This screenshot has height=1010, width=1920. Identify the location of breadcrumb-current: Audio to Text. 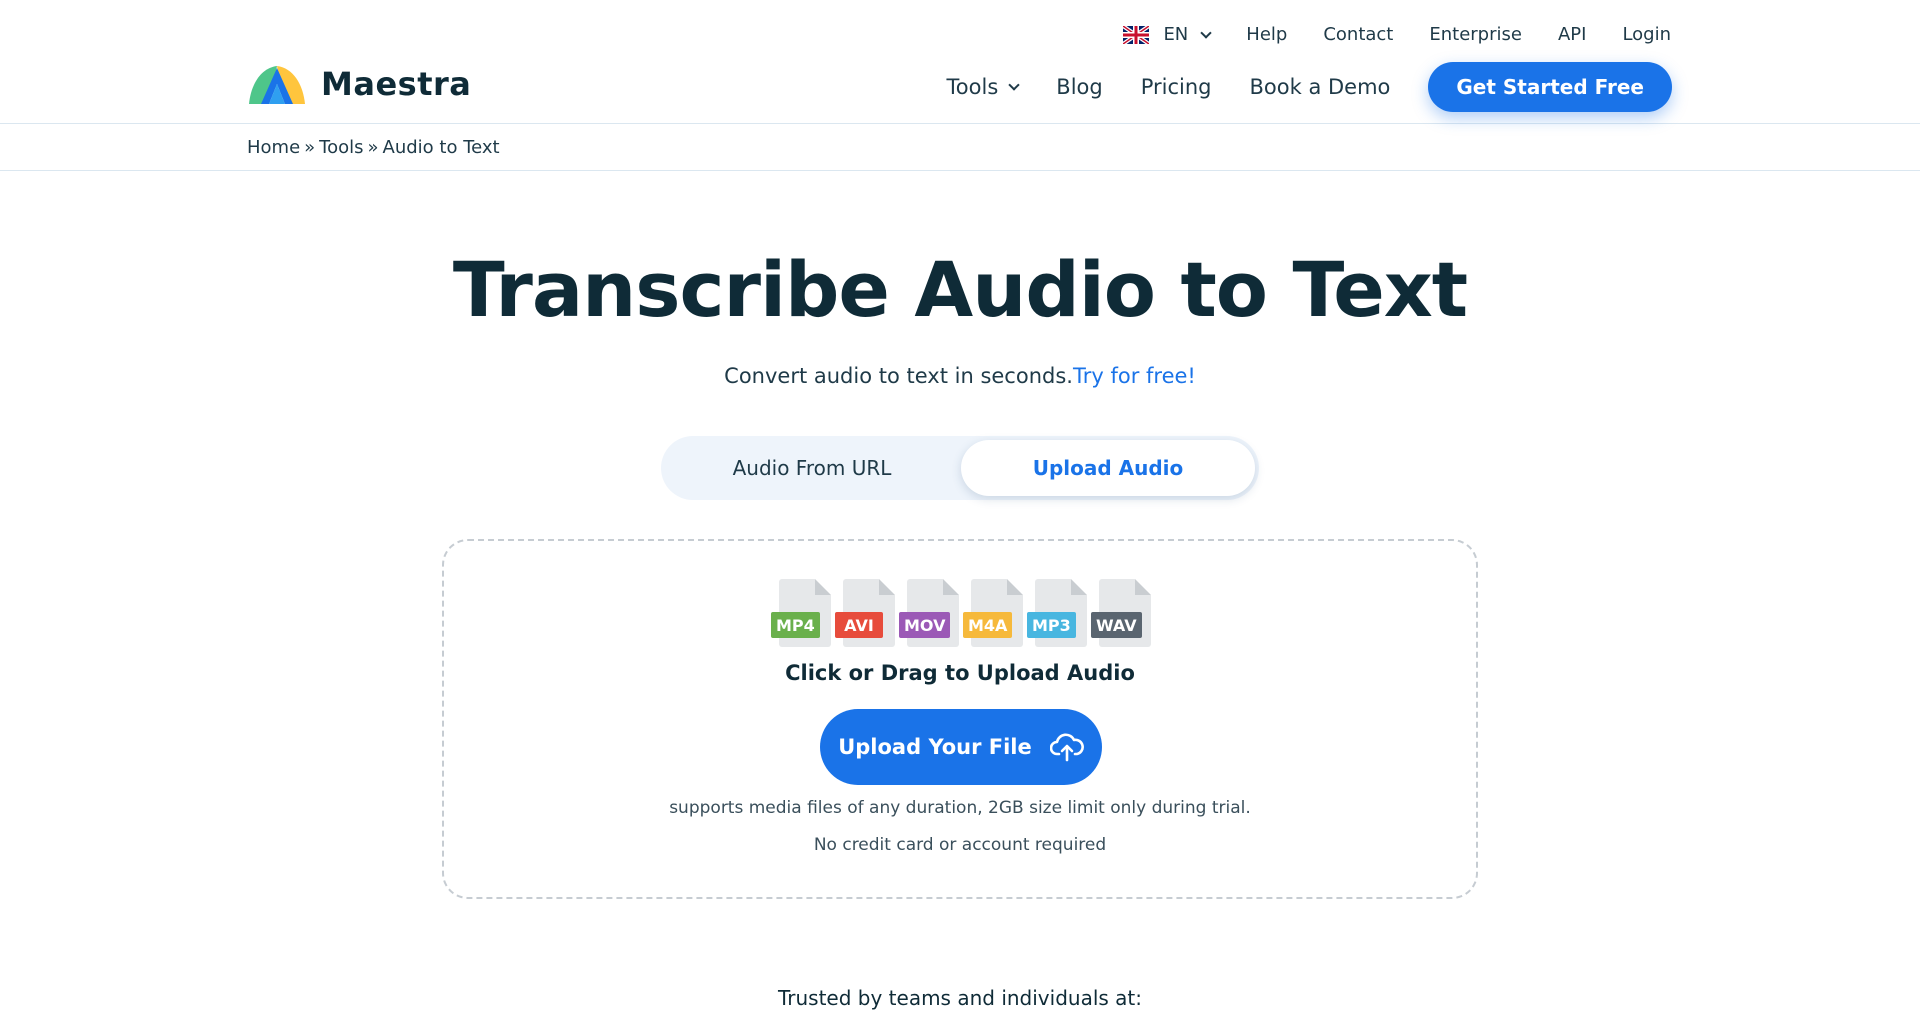
(441, 147).